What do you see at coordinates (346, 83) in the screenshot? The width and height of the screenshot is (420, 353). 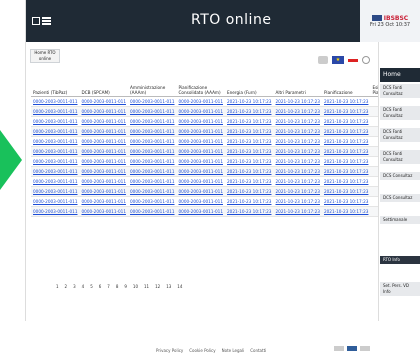 I see `col-header: Pianificazione` at bounding box center [346, 83].